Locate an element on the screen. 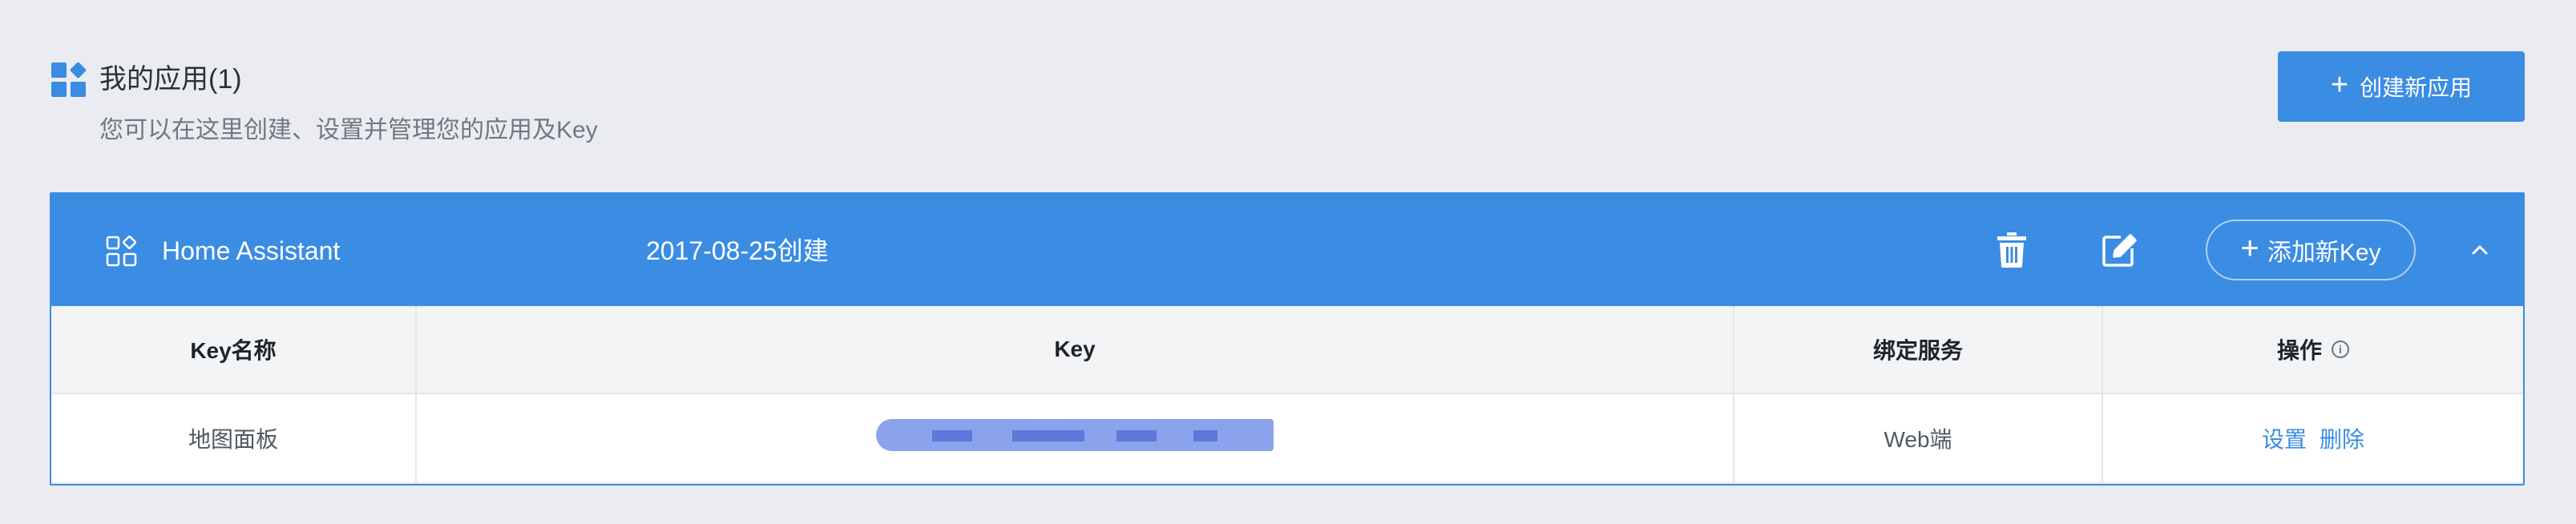  key-name-cell: 地图面板 is located at coordinates (234, 438).